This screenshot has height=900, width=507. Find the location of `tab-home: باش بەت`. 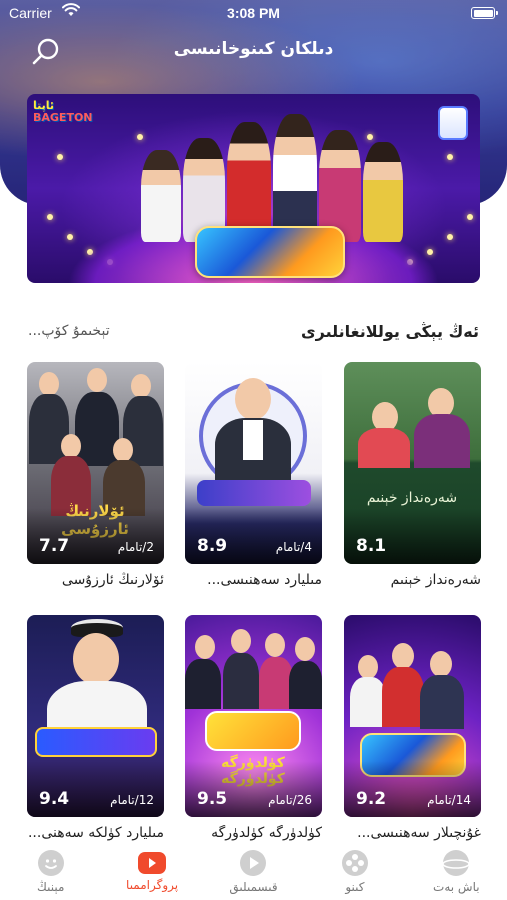

tab-home: باش بەت is located at coordinates (456, 870).